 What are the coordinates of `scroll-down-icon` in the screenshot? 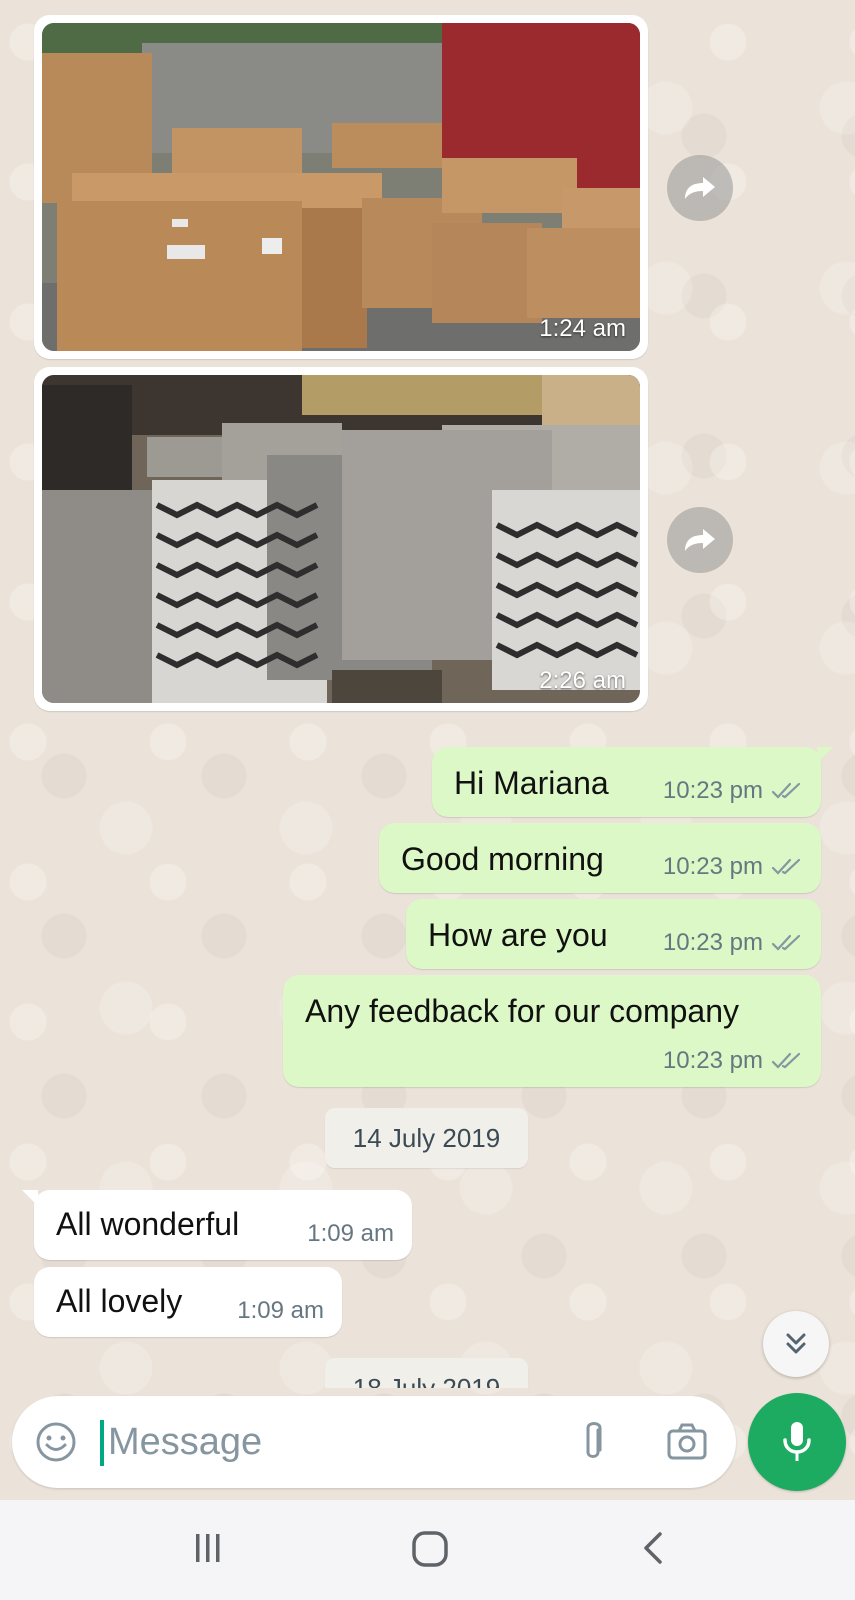 It's located at (796, 1343).